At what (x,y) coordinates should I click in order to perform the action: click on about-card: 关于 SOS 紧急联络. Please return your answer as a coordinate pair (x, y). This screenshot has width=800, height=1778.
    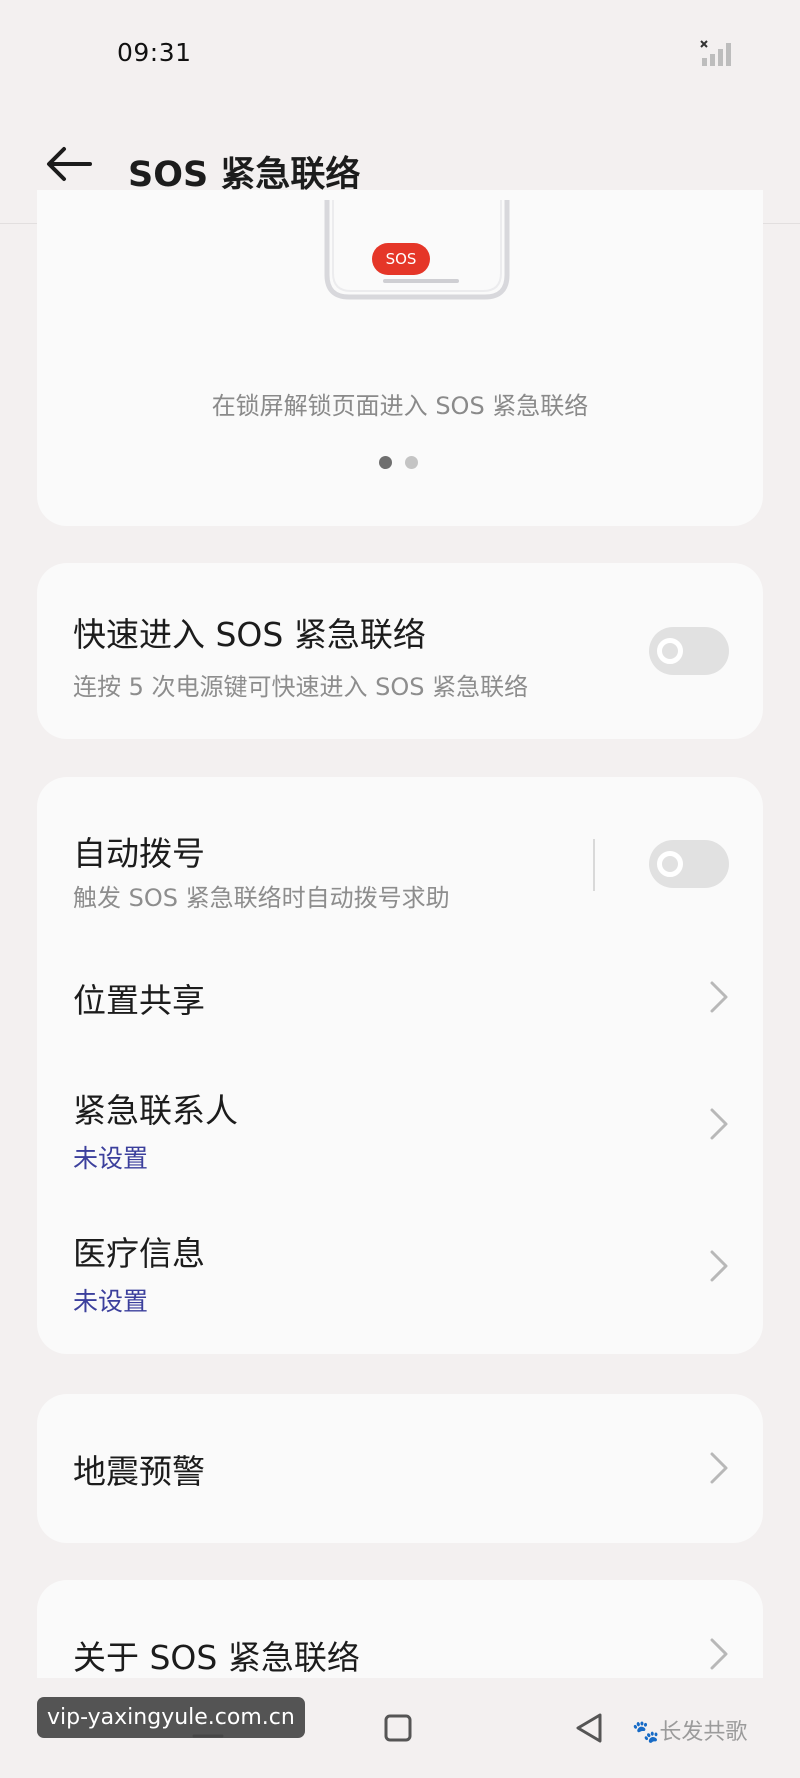
    Looking at the image, I should click on (400, 1629).